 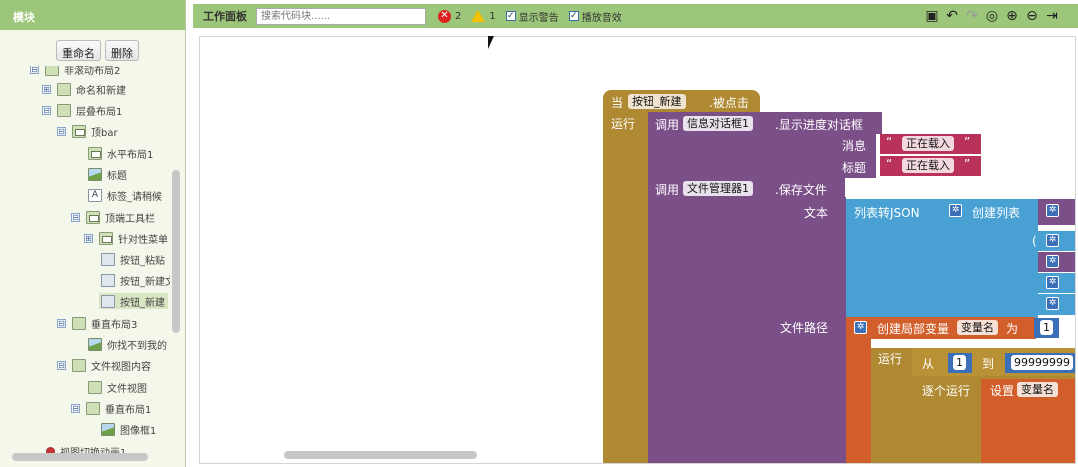 I want to click on workspace-toolbar: 工作面板 ✕2 1 ✓显示警告 ✓播放音效 ▣ ↶ ↷ ◎ ⊕ ⊖ ⇥, so click(x=635, y=16).